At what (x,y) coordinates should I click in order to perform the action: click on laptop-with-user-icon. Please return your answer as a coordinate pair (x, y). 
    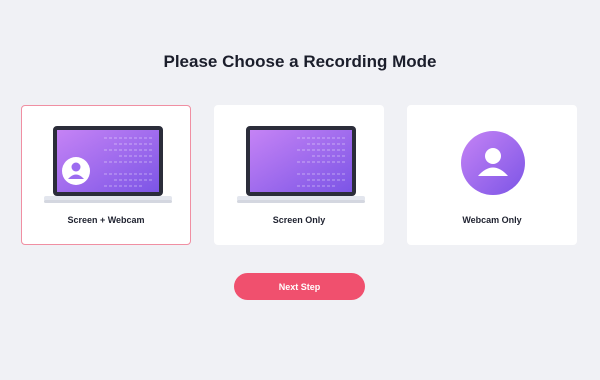
    Looking at the image, I should click on (108, 164).